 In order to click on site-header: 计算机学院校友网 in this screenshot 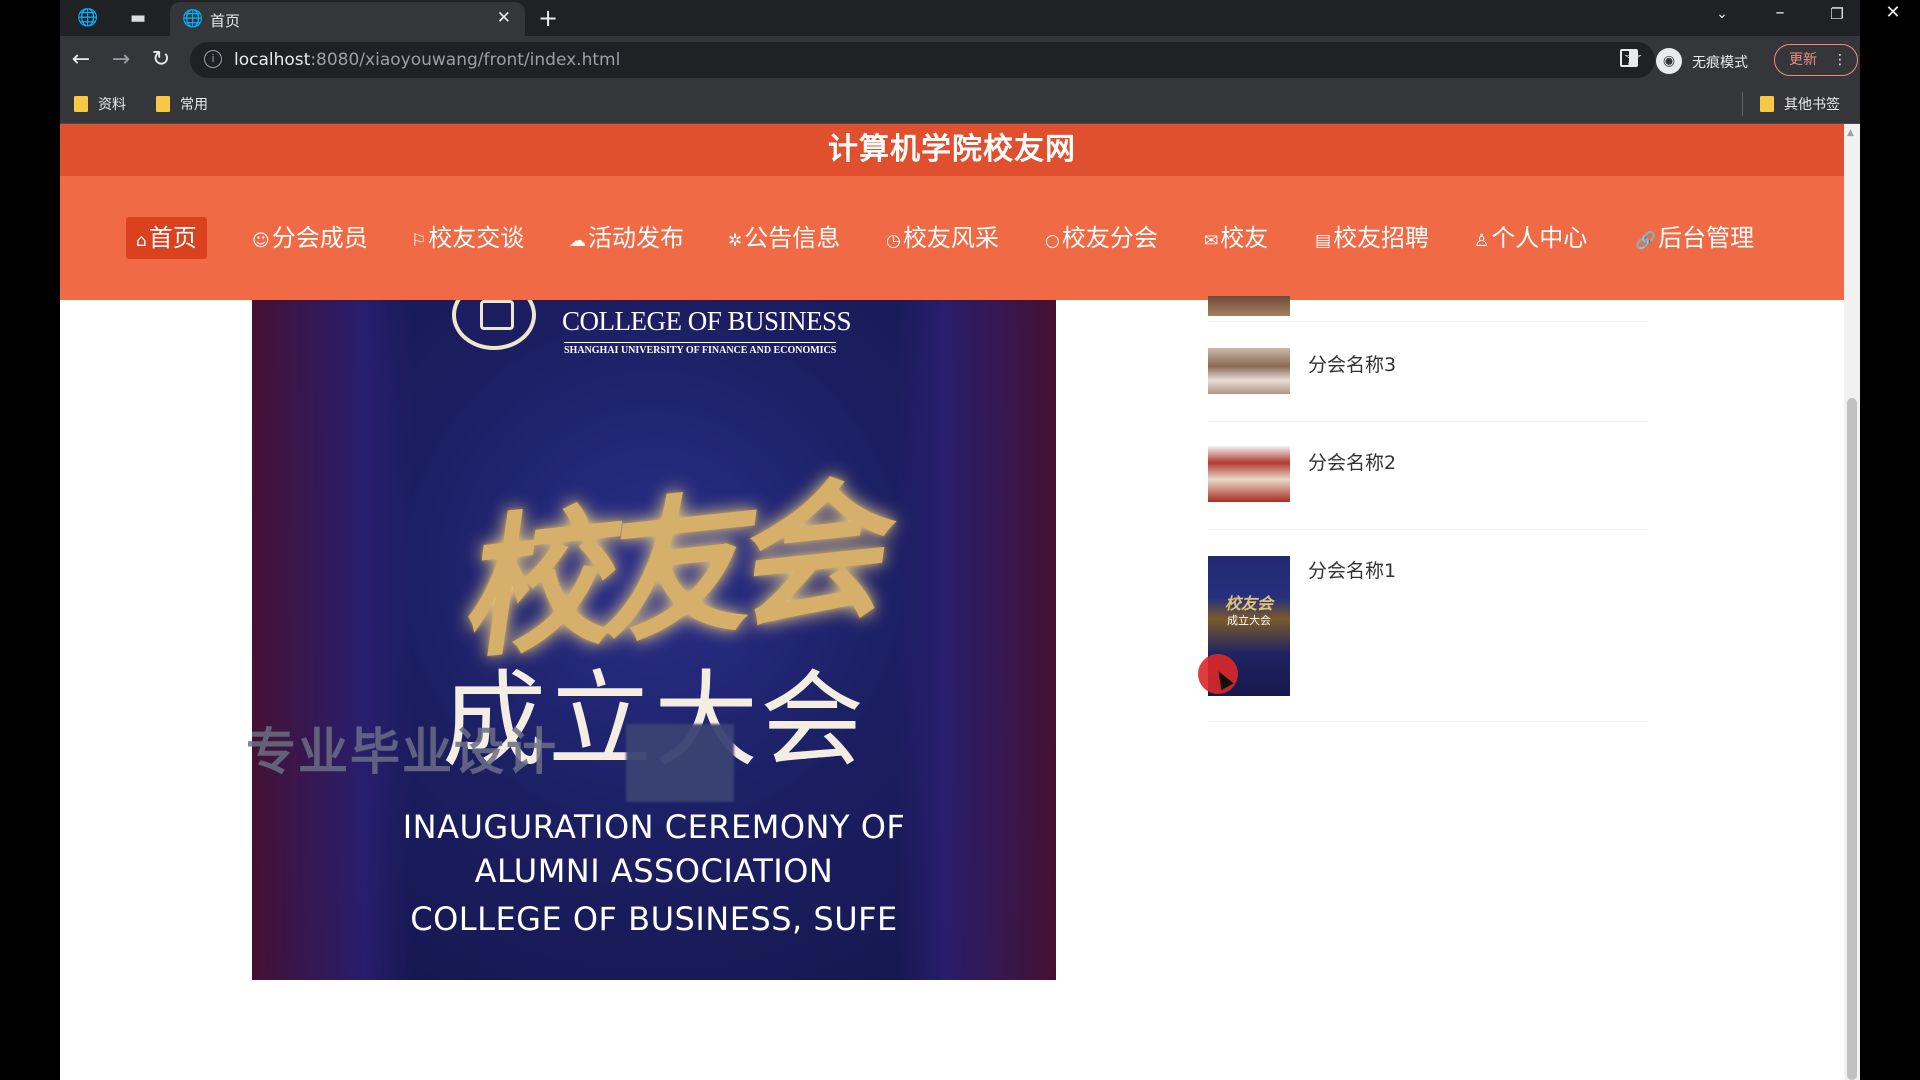, I will do `click(952, 150)`.